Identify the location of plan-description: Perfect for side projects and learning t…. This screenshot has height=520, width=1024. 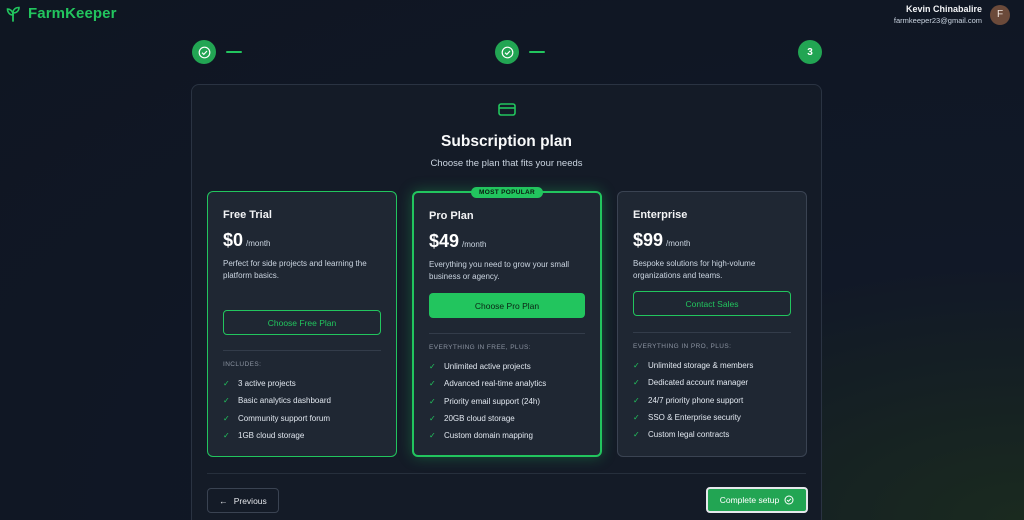
(295, 269).